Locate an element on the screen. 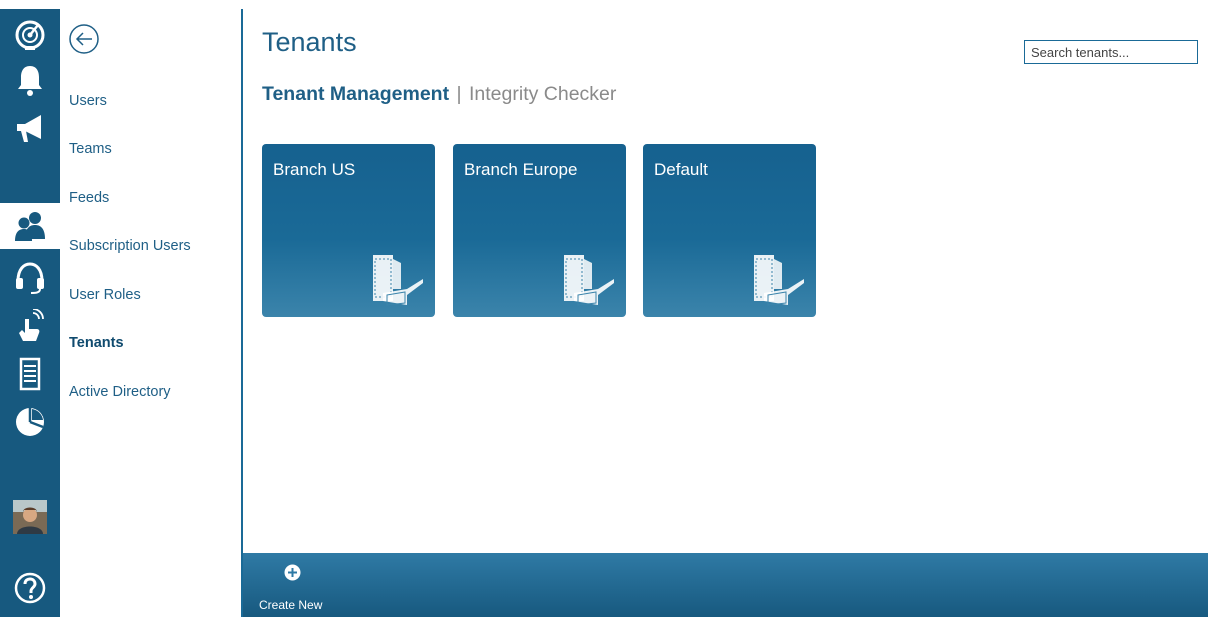 The image size is (1208, 617). rail-users is located at coordinates (30, 226).